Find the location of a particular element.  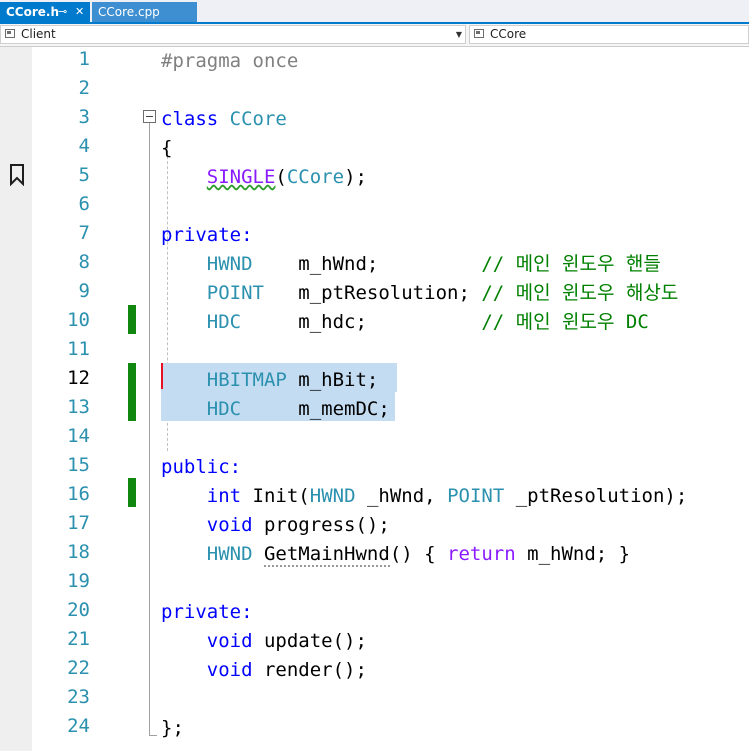

line-number: 6 is located at coordinates (84, 204).